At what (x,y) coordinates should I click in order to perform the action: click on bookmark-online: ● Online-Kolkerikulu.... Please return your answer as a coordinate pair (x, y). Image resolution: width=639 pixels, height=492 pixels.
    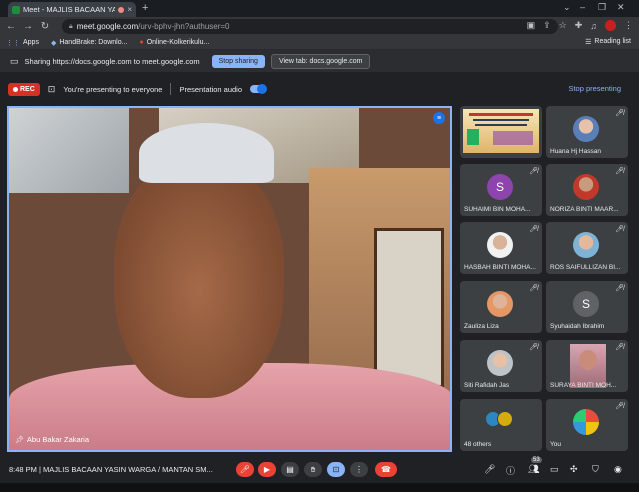
    Looking at the image, I should click on (174, 42).